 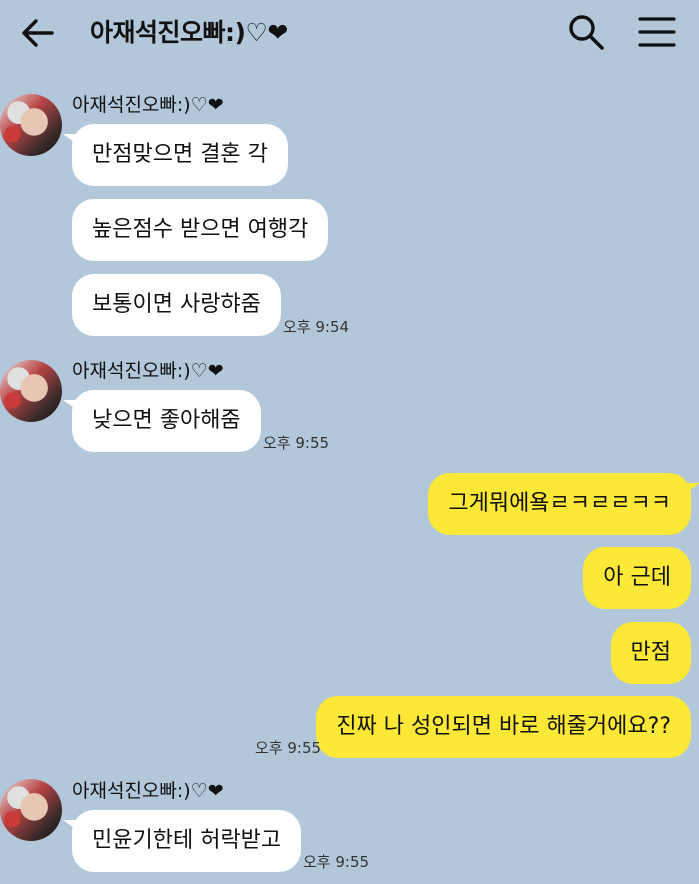 What do you see at coordinates (650, 653) in the screenshot?
I see `my-message-bubble: 만점` at bounding box center [650, 653].